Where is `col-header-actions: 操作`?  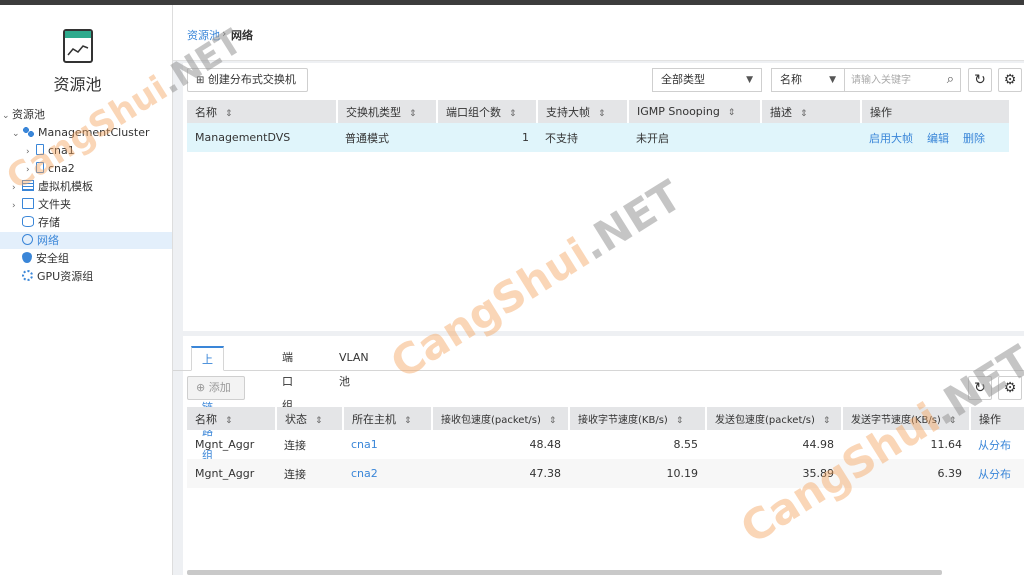
col-header-actions: 操作 is located at coordinates (934, 111).